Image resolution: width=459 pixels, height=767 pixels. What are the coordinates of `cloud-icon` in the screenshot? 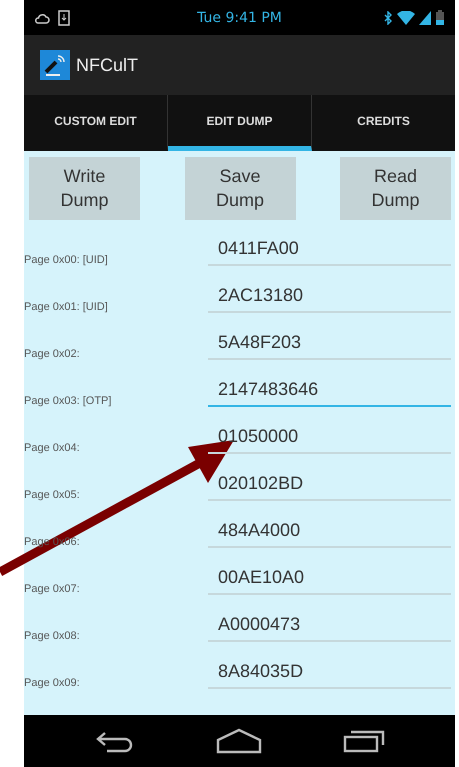 It's located at (42, 18).